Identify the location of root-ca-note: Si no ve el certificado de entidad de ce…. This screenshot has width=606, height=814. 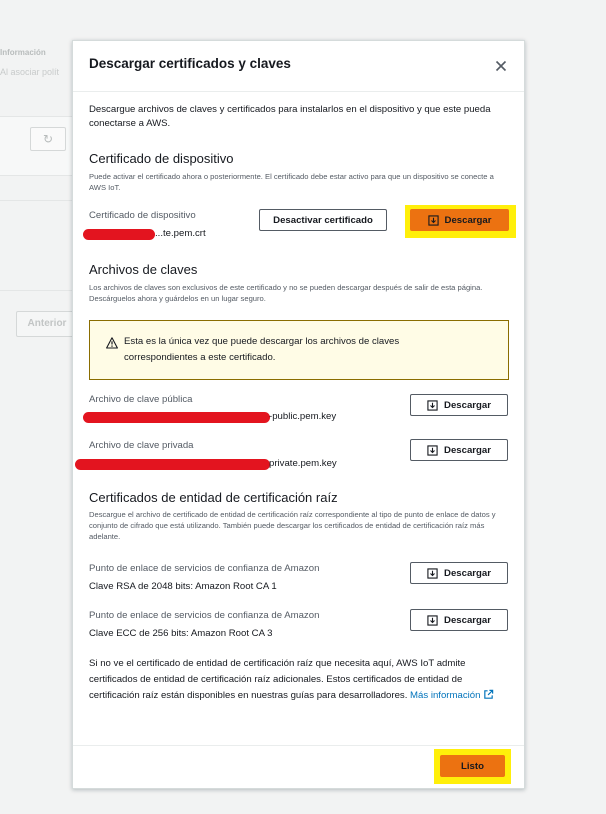
(301, 680).